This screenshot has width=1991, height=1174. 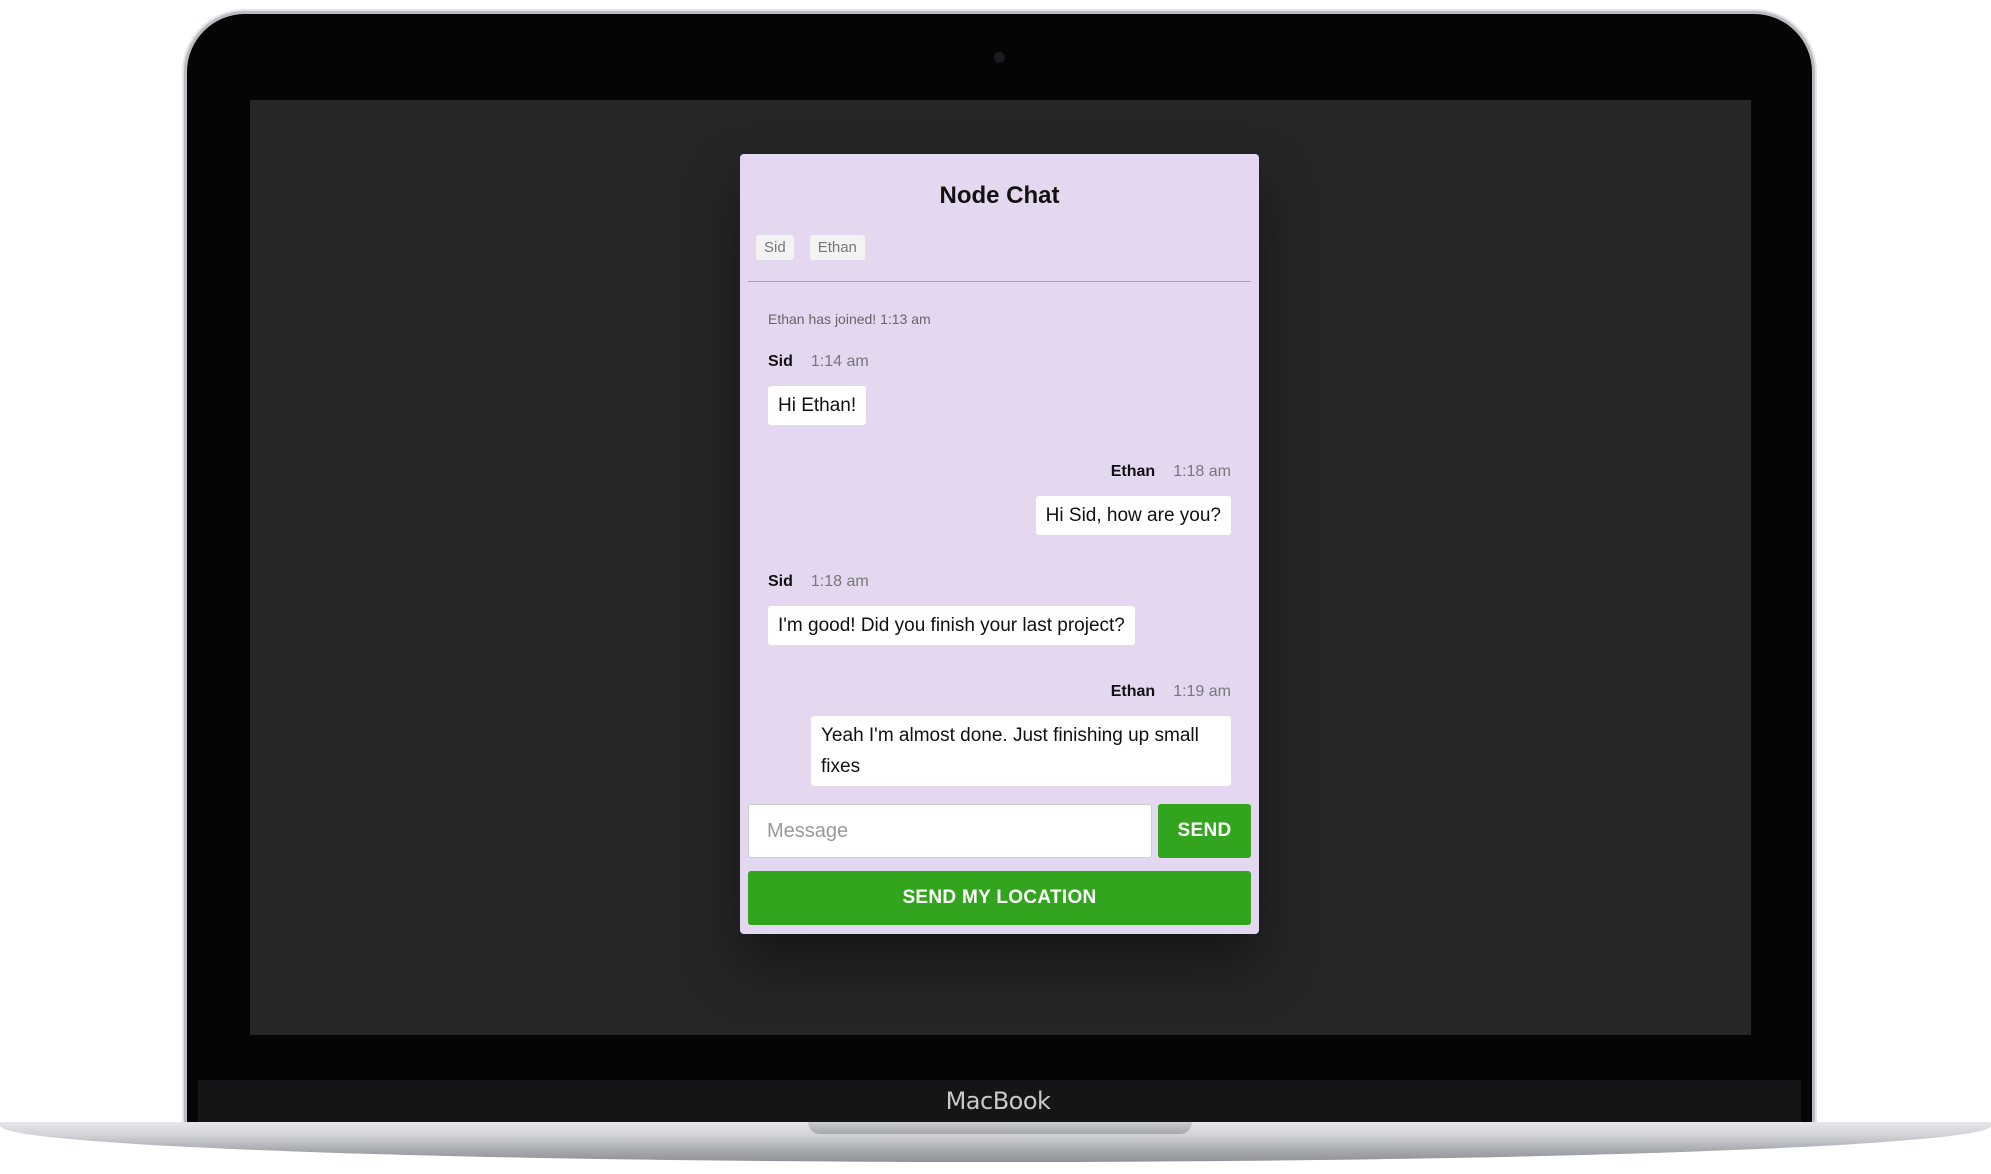 What do you see at coordinates (837, 247) in the screenshot?
I see `user-chip-ethan: Ethan` at bounding box center [837, 247].